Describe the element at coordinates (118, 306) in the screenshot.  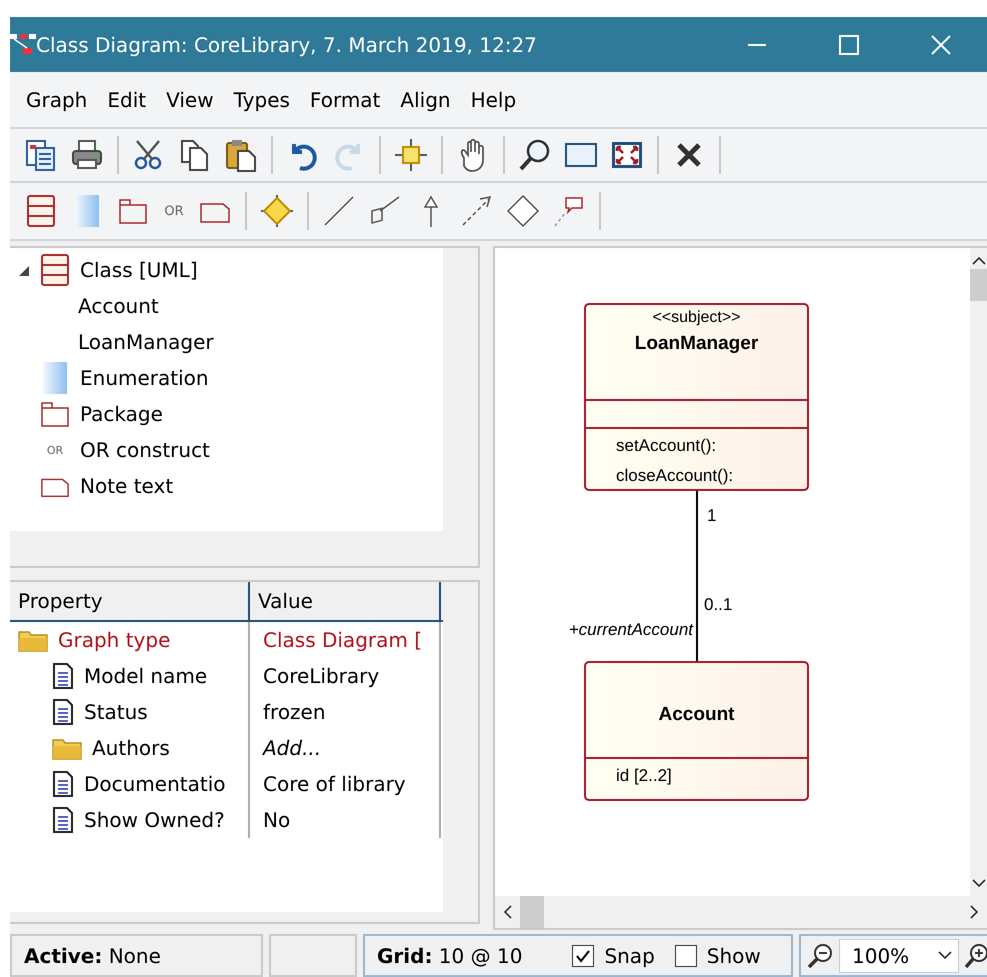
I see `tree-item: Account` at that location.